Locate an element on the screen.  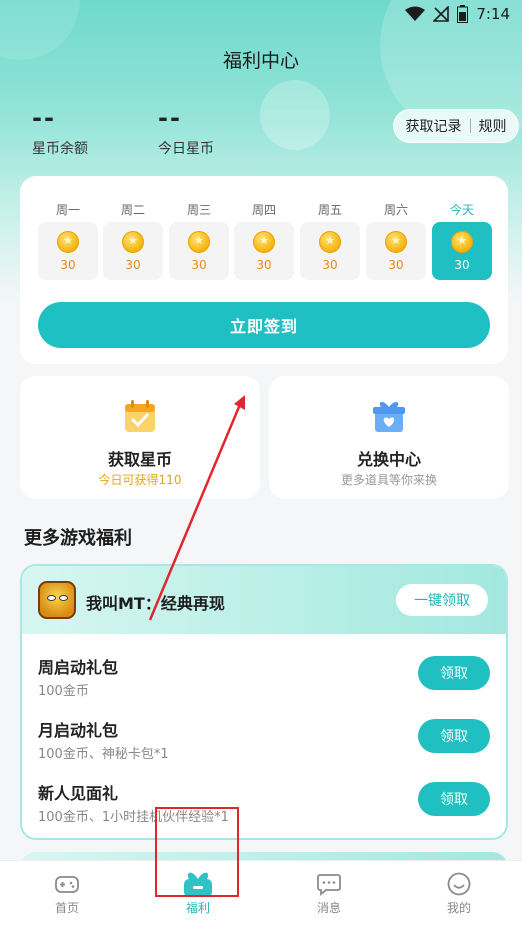
game-name: 我叫MT：经典再现 is located at coordinates (155, 603).